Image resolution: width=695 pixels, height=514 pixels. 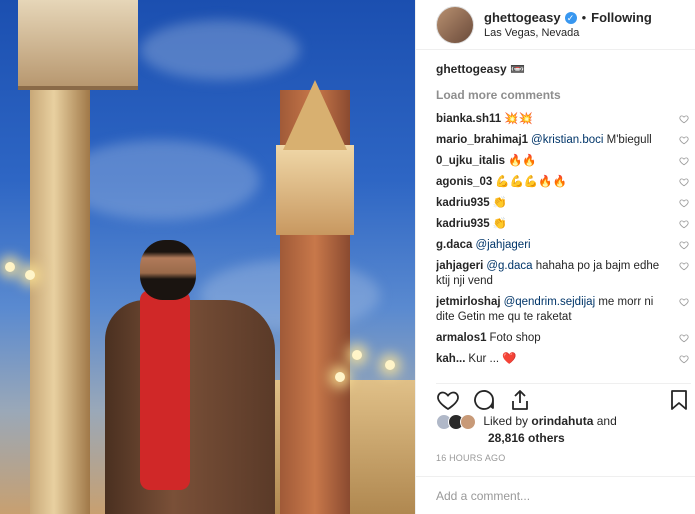 What do you see at coordinates (464, 182) in the screenshot?
I see `comment-username: agonis_03` at bounding box center [464, 182].